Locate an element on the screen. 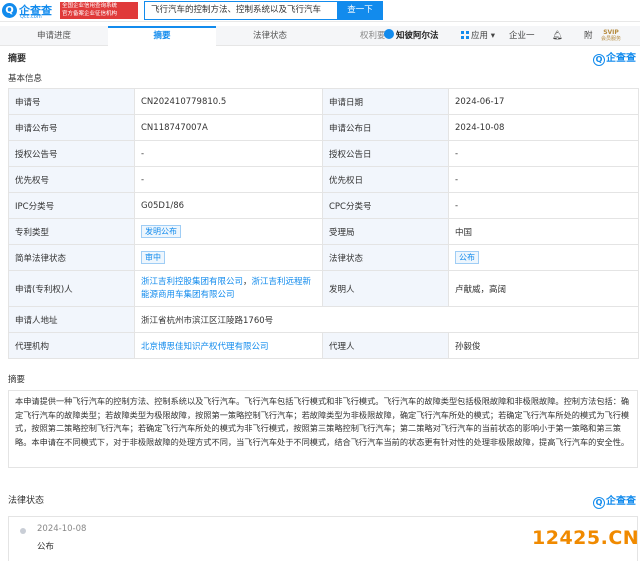 The height and width of the screenshot is (561, 640). apps-menu: 应用 ▾ is located at coordinates (478, 36).